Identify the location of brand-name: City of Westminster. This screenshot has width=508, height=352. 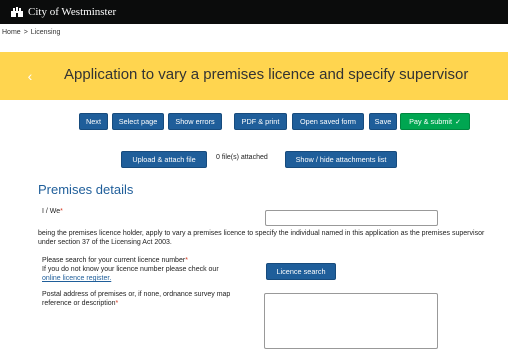
(72, 12).